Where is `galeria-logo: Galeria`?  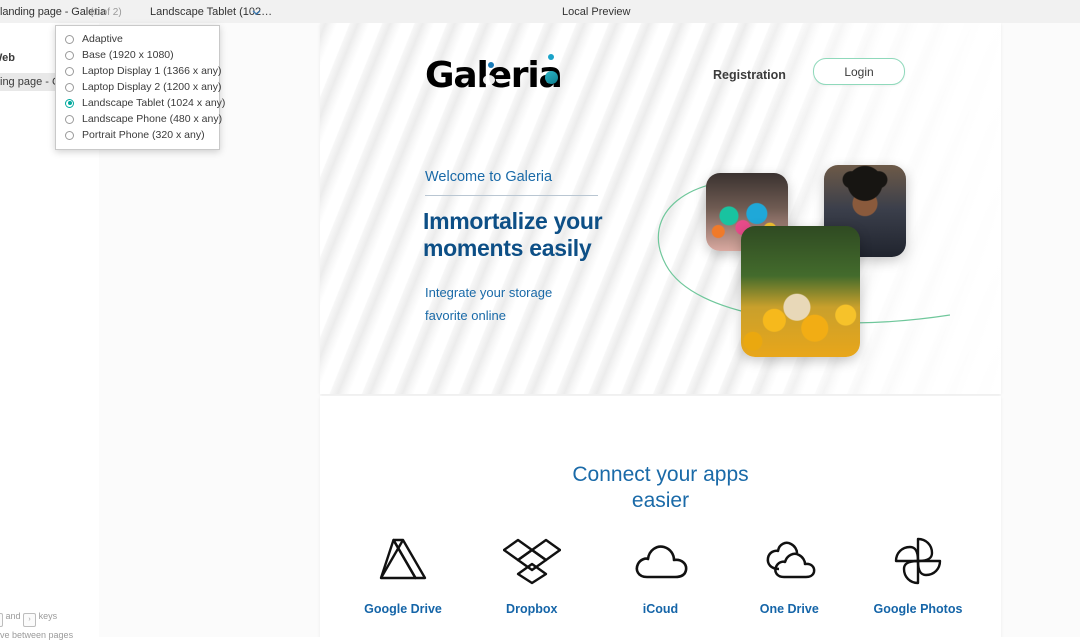
galeria-logo: Galeria is located at coordinates (494, 75).